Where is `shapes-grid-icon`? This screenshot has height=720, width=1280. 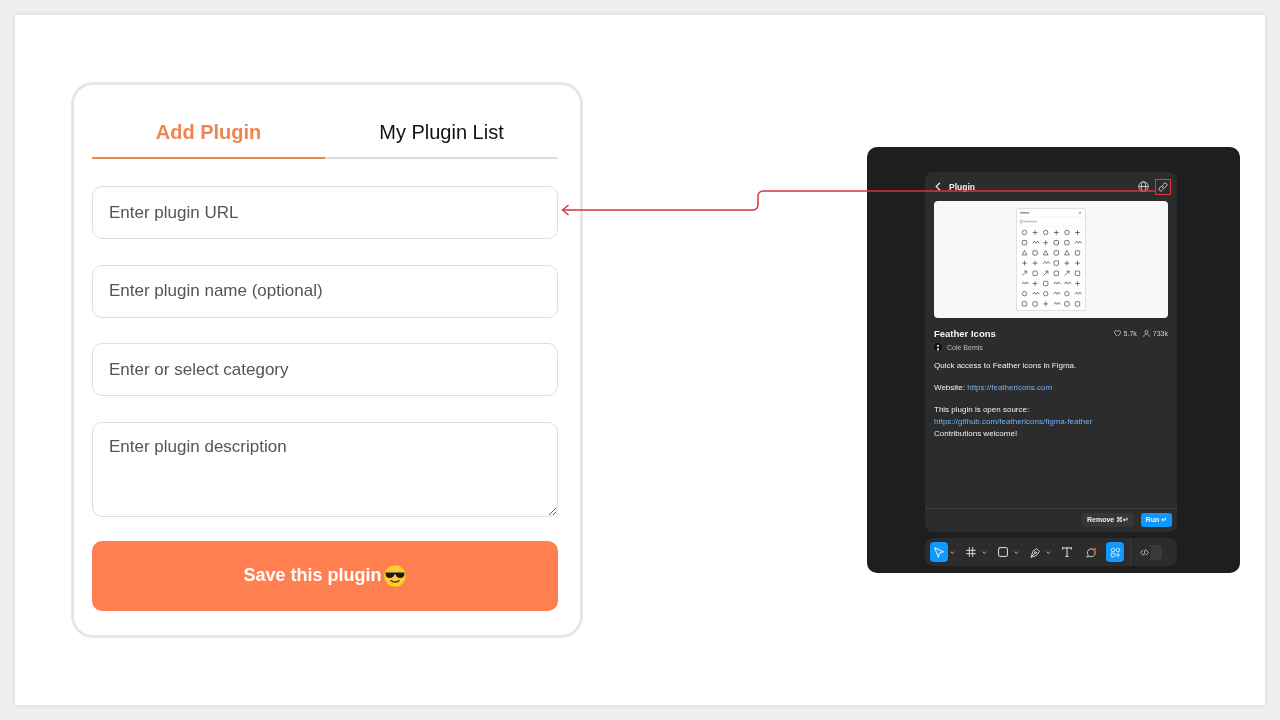 shapes-grid-icon is located at coordinates (1115, 552).